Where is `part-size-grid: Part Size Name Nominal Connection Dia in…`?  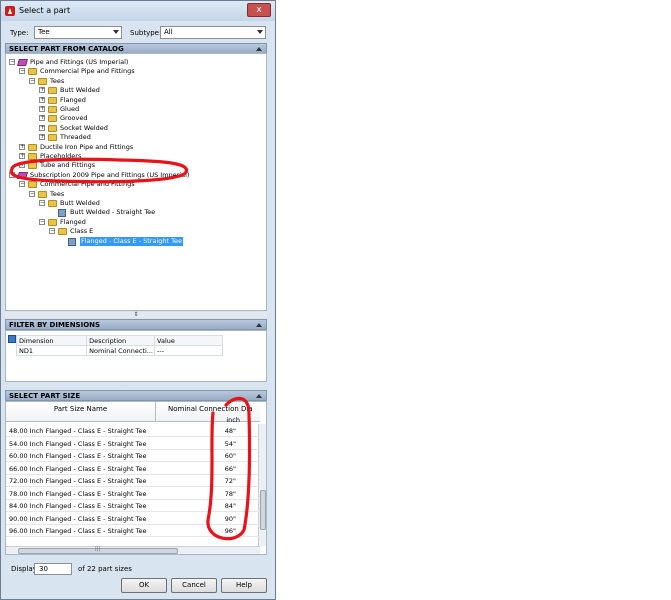 part-size-grid: Part Size Name Nominal Connection Dia in… is located at coordinates (136, 478).